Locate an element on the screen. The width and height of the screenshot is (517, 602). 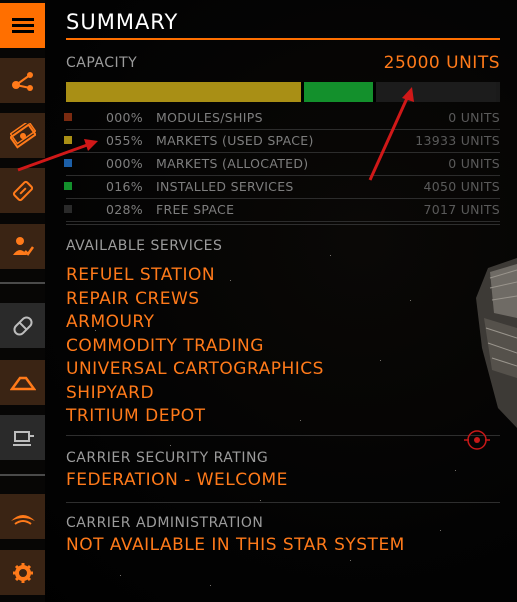
settings-button is located at coordinates (22, 572).